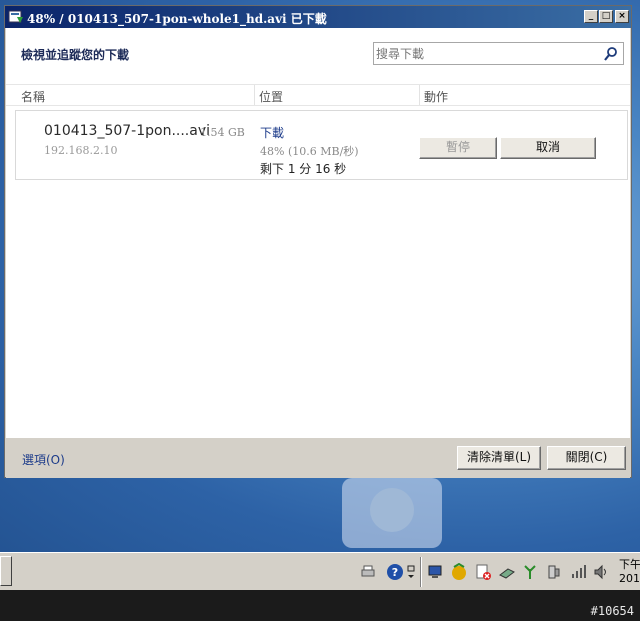  I want to click on desktop-logo-circle, so click(392, 510).